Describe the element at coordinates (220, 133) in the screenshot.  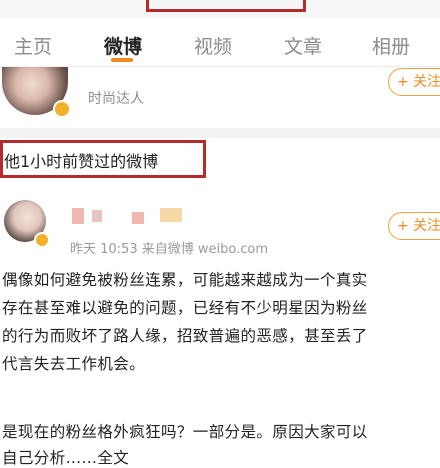
I see `divider` at that location.